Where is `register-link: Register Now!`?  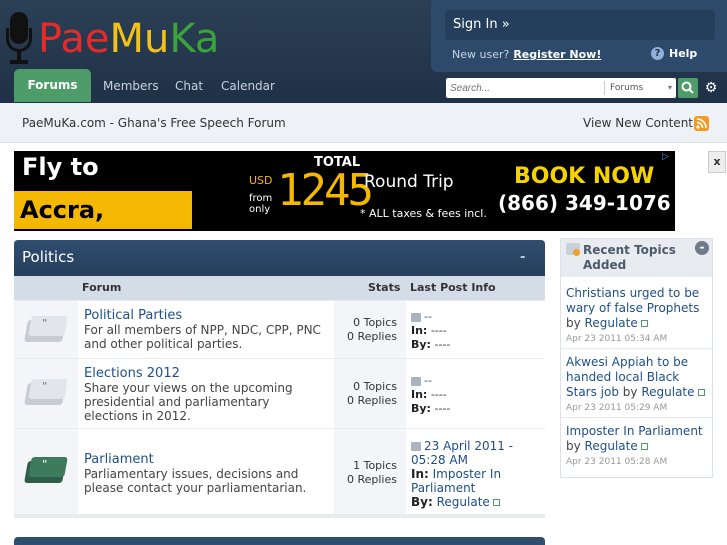 register-link: Register Now! is located at coordinates (557, 54).